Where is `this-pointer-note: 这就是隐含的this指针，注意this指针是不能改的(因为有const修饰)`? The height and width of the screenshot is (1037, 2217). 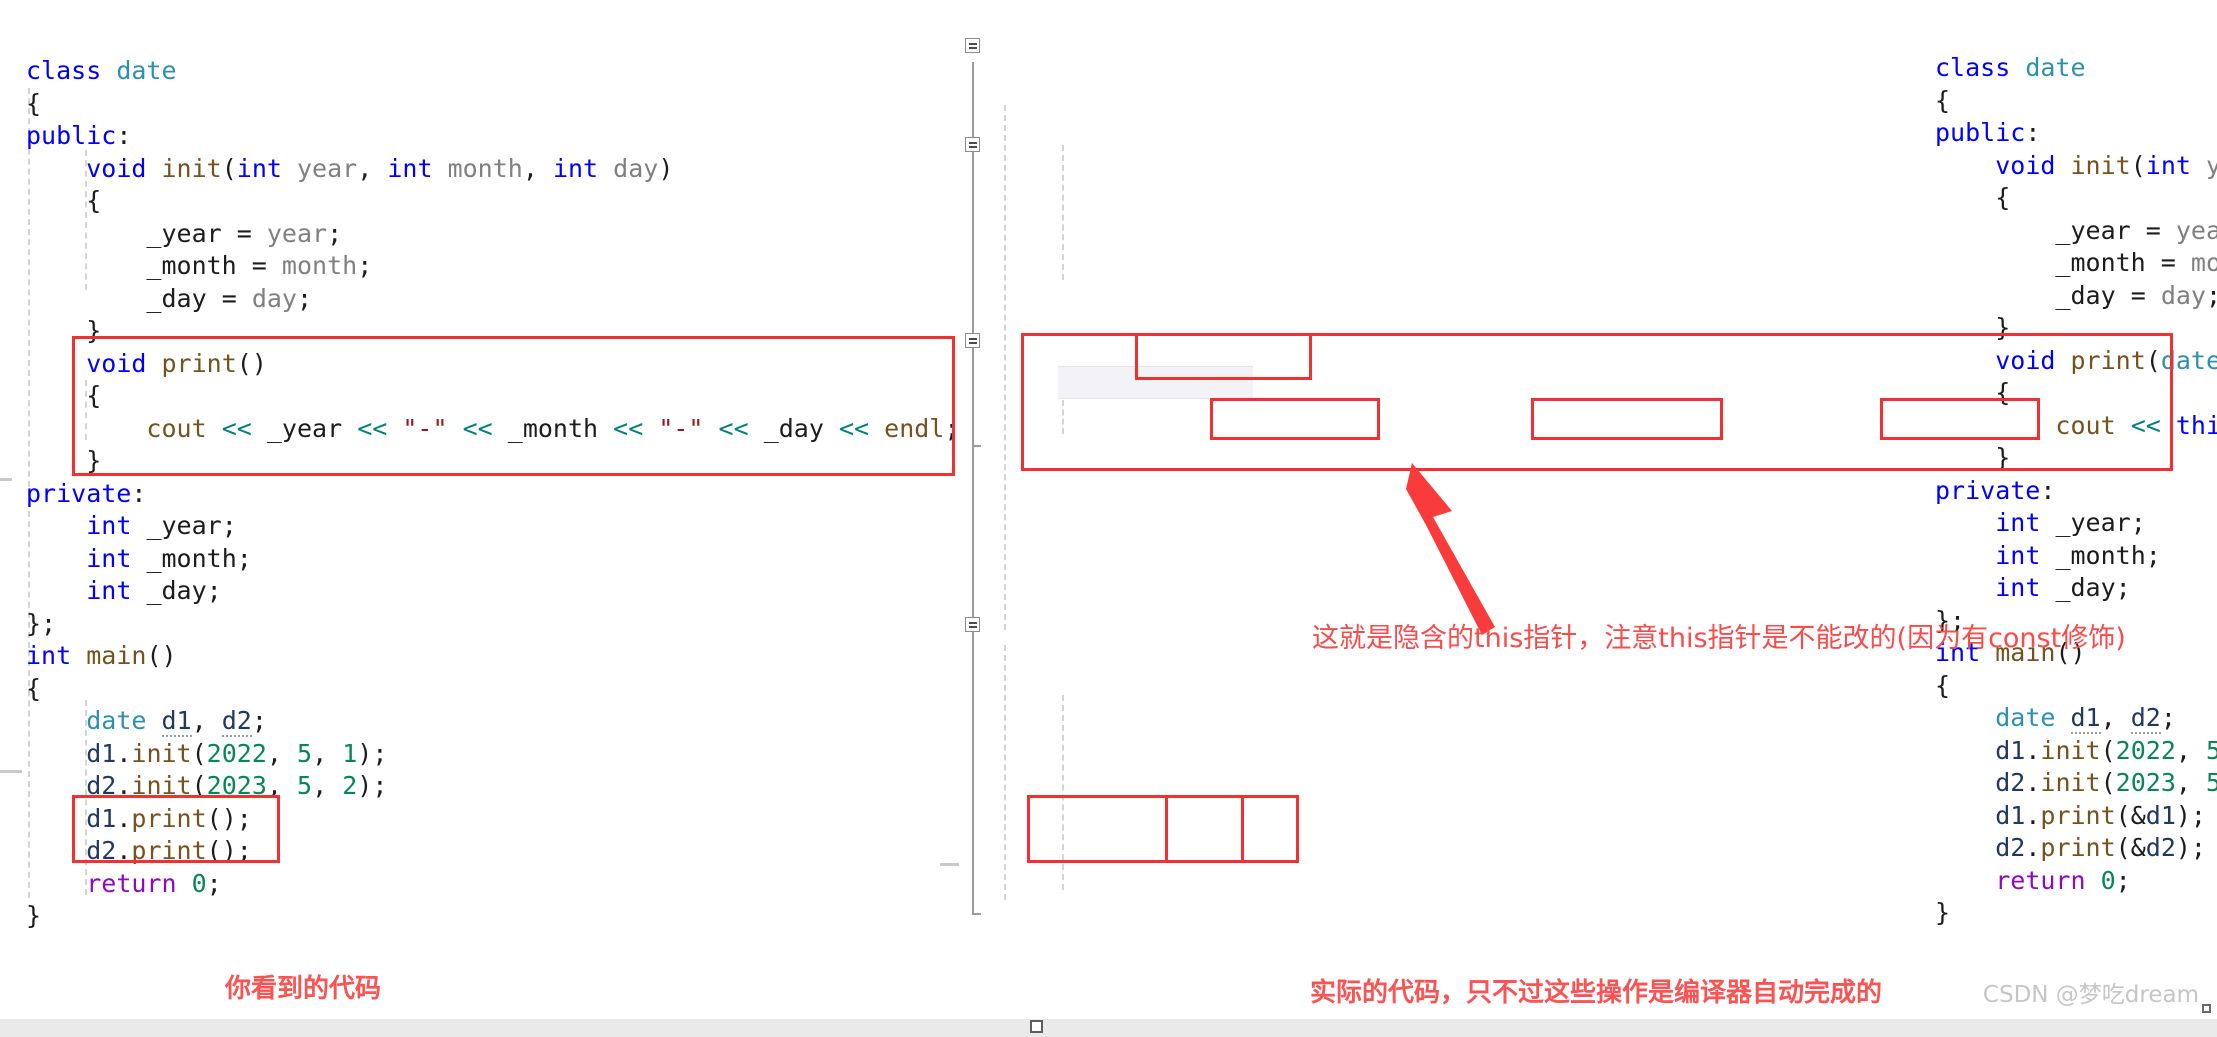 this-pointer-note: 这就是隐含的this指针，注意this指针是不能改的(因为有const修饰) is located at coordinates (1719, 638).